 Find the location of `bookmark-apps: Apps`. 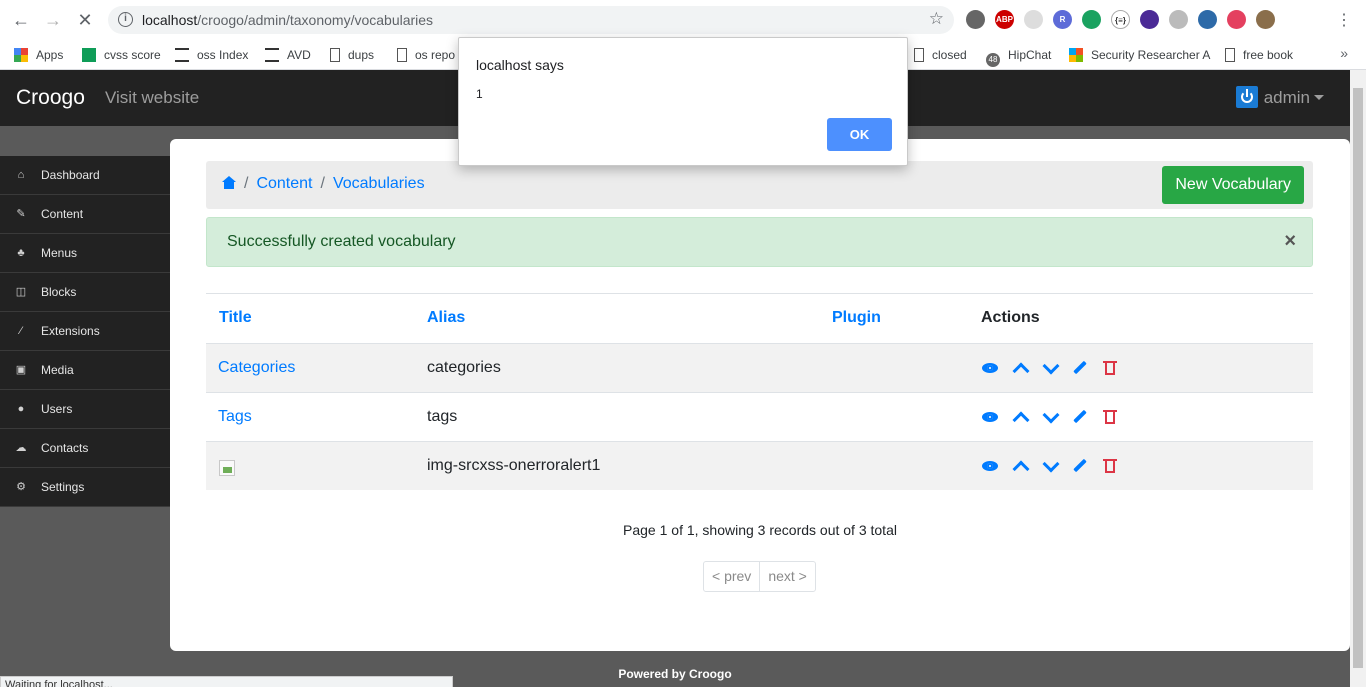

bookmark-apps: Apps is located at coordinates (38, 55).